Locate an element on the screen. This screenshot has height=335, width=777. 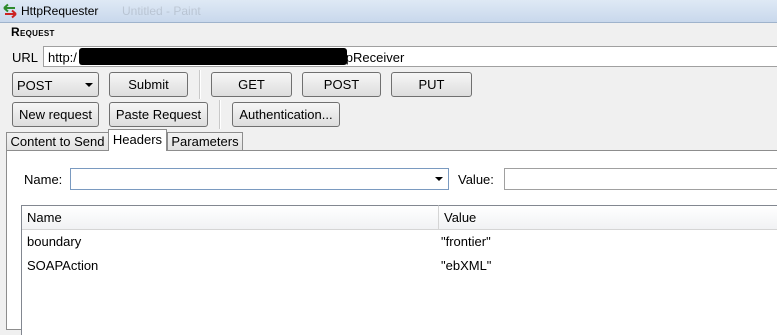
header-value-label: Value: is located at coordinates (476, 179).